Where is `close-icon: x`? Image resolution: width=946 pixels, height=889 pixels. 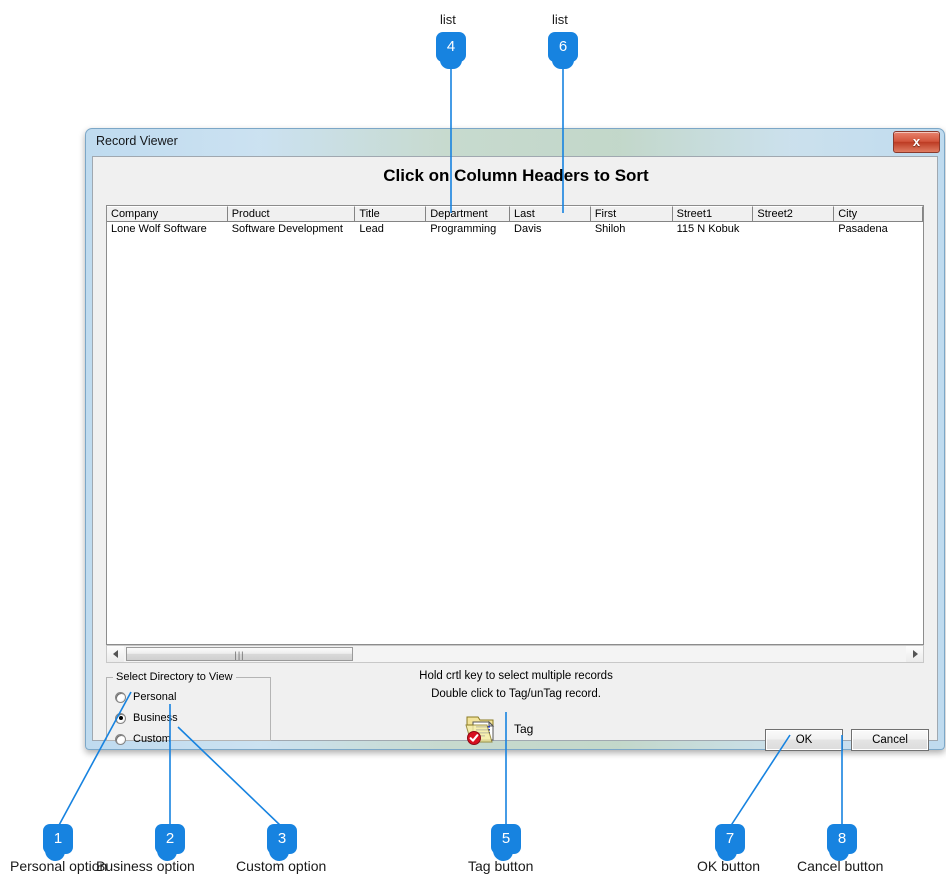
close-icon: x is located at coordinates (916, 141).